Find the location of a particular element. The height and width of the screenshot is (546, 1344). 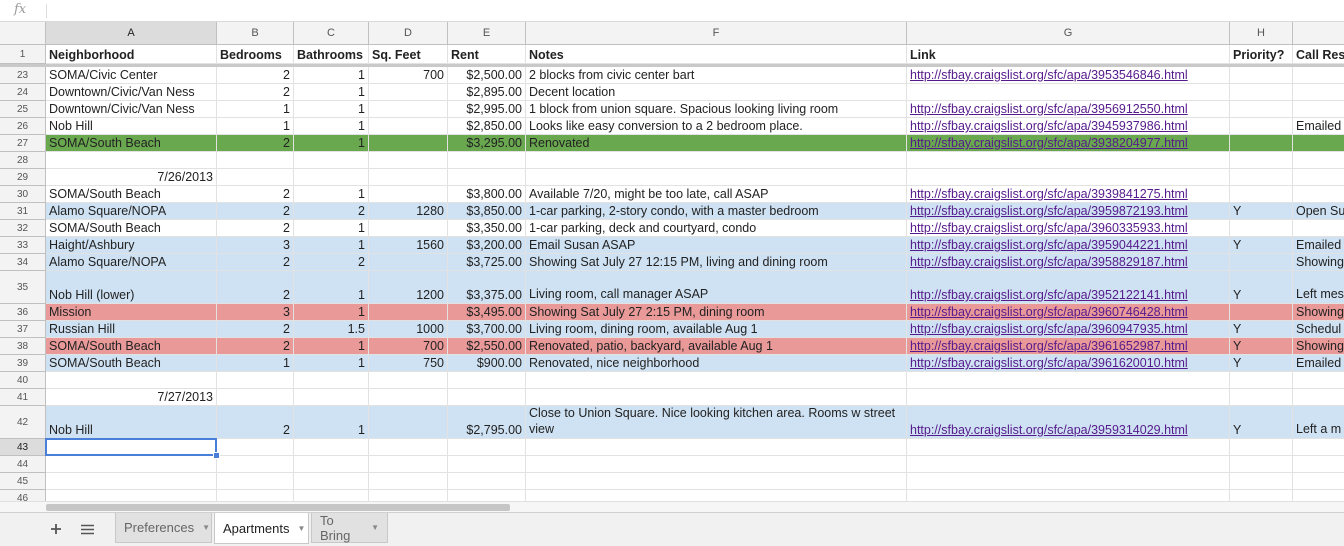

cell-d: 1000 is located at coordinates (408, 329).